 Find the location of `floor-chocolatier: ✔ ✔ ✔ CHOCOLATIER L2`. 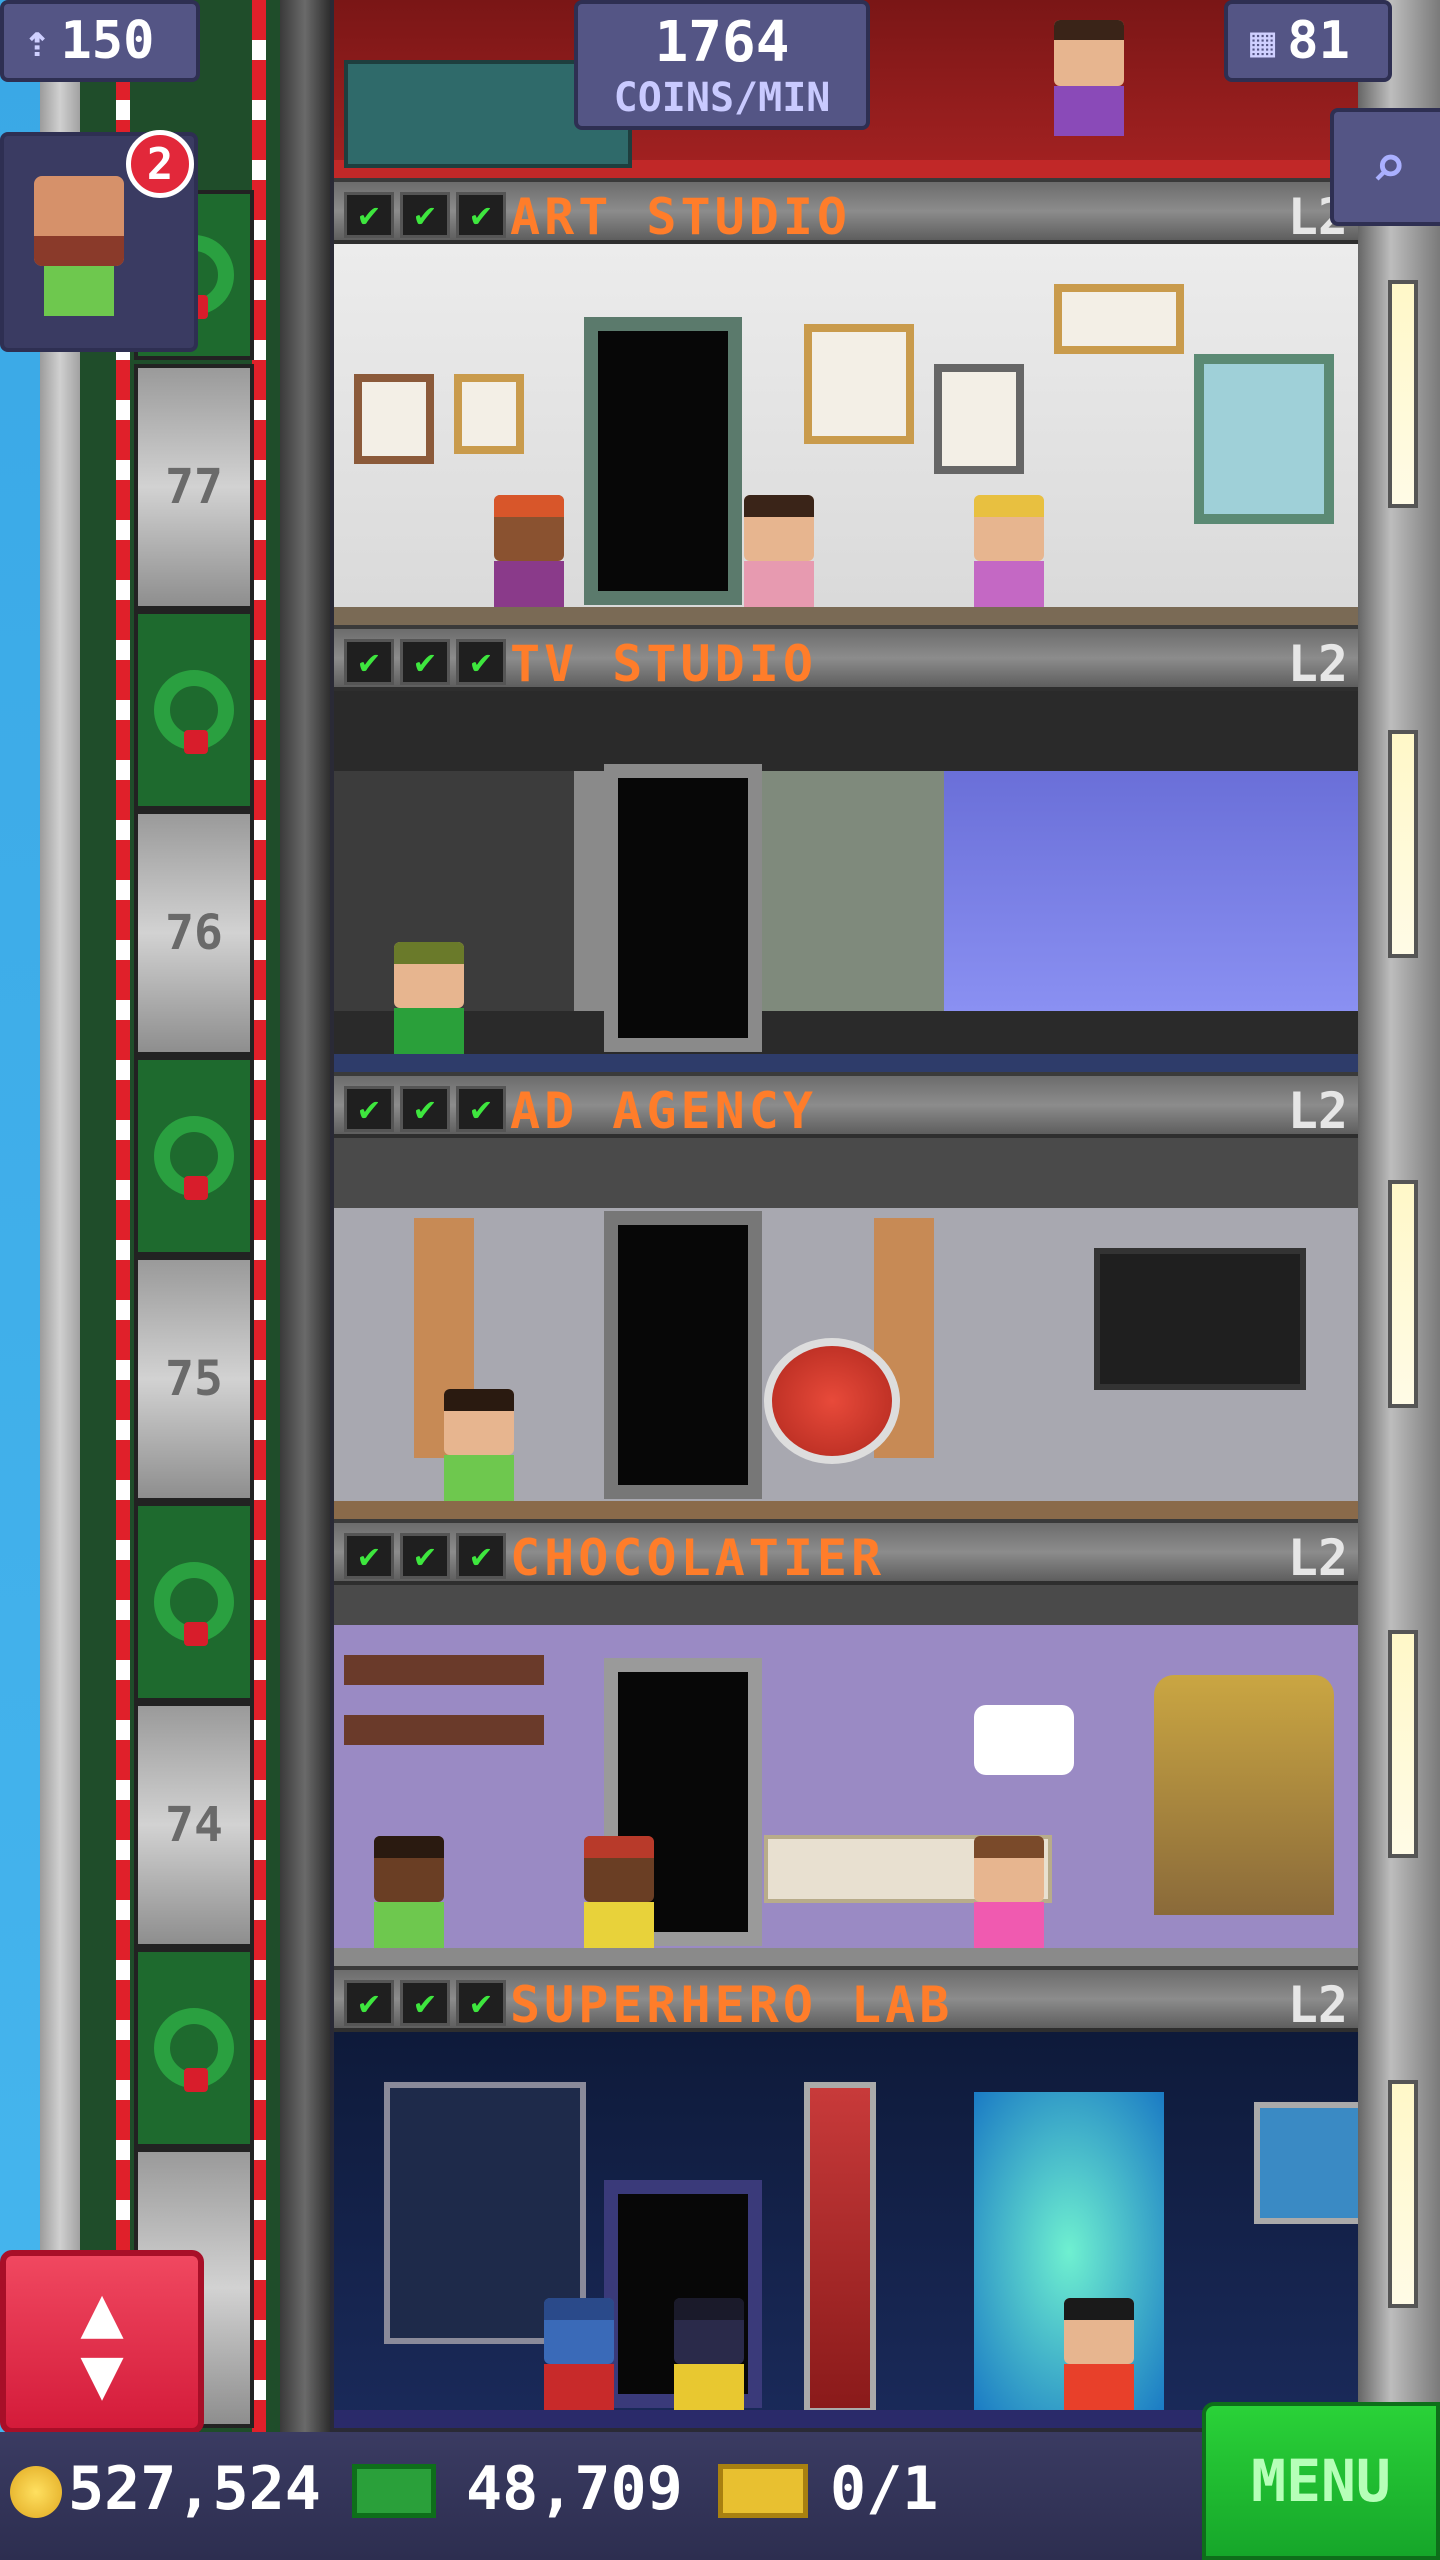

floor-chocolatier: ✔ ✔ ✔ CHOCOLATIER L2 is located at coordinates (846, 1742).